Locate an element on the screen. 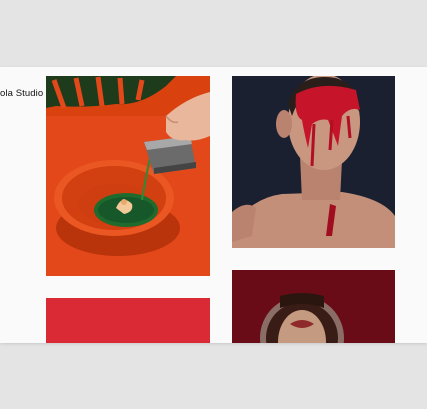 The height and width of the screenshot is (409, 427). red-solid-photo is located at coordinates (128, 320).